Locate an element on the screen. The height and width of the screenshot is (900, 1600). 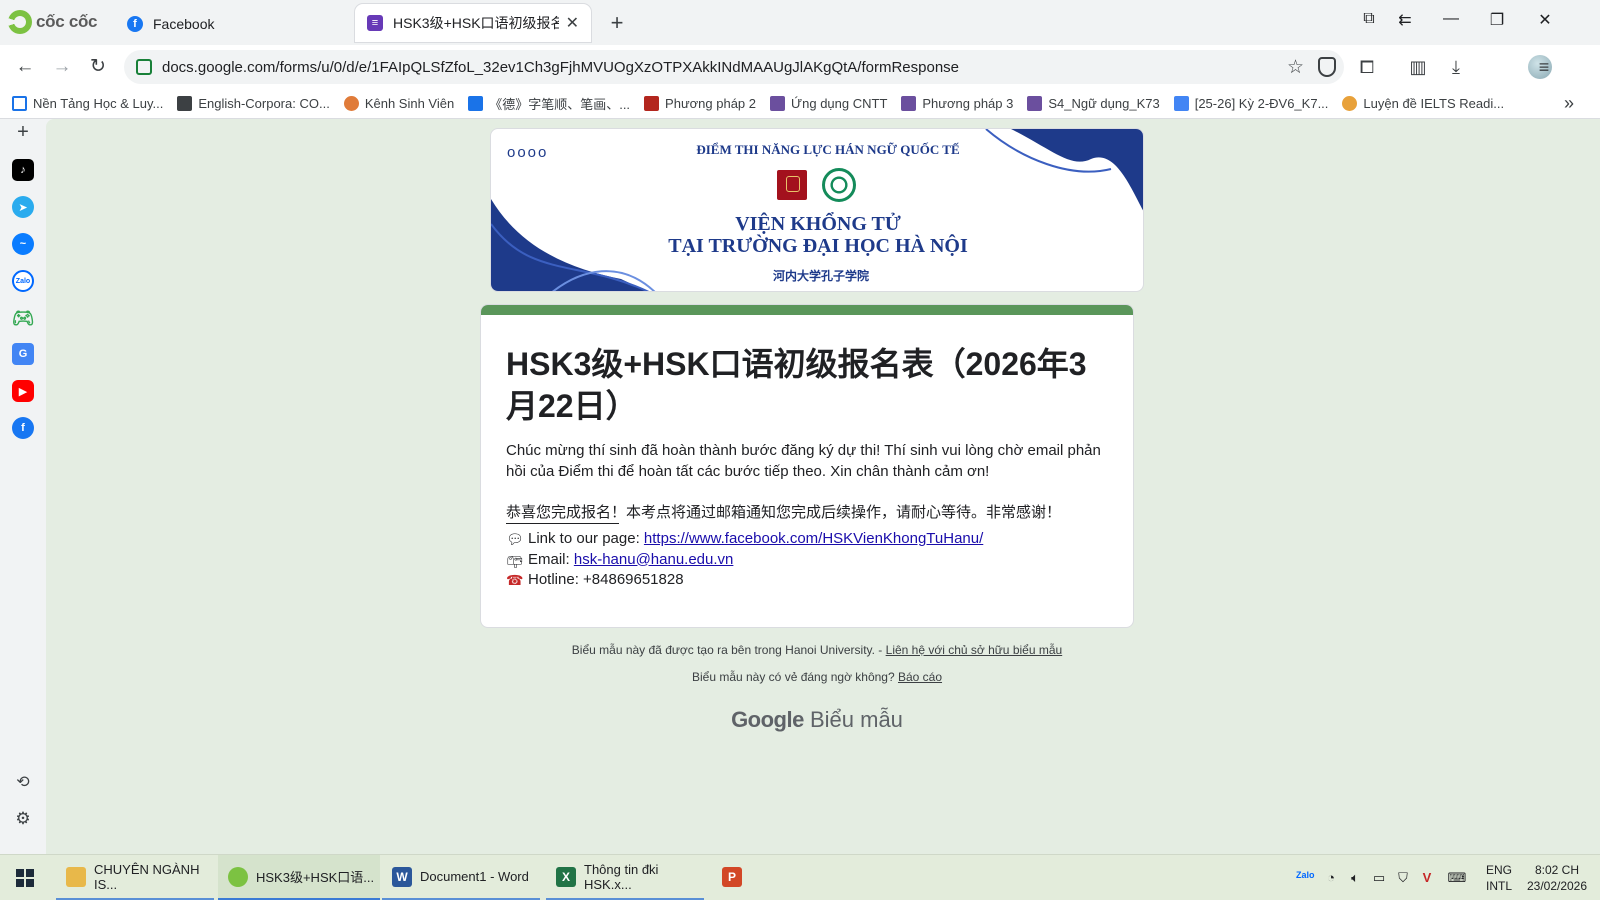
mailbox-icon: 📪︎ is located at coordinates (515, 559).